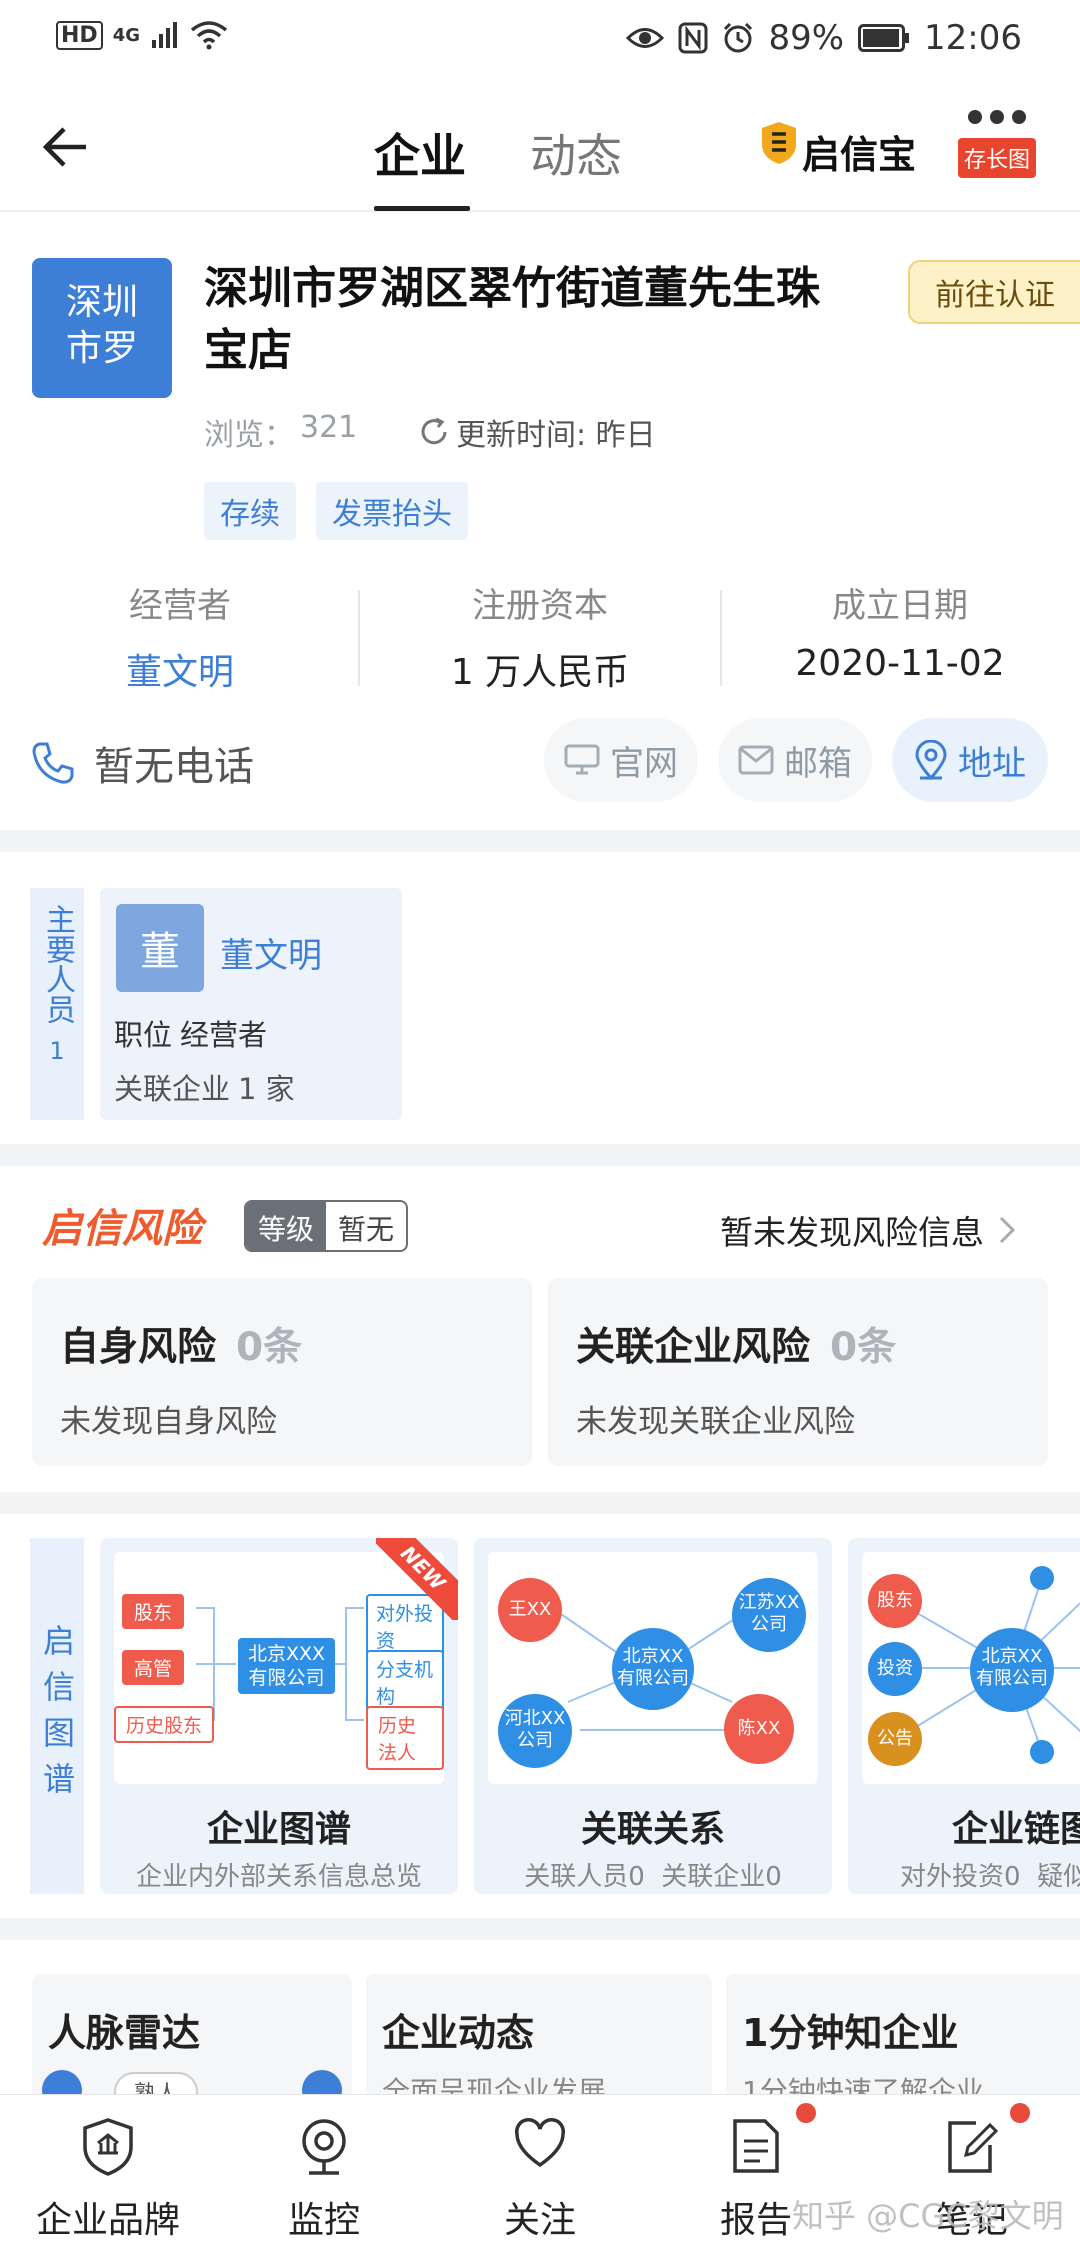  Describe the element at coordinates (645, 38) in the screenshot. I see `eye-icon` at that location.